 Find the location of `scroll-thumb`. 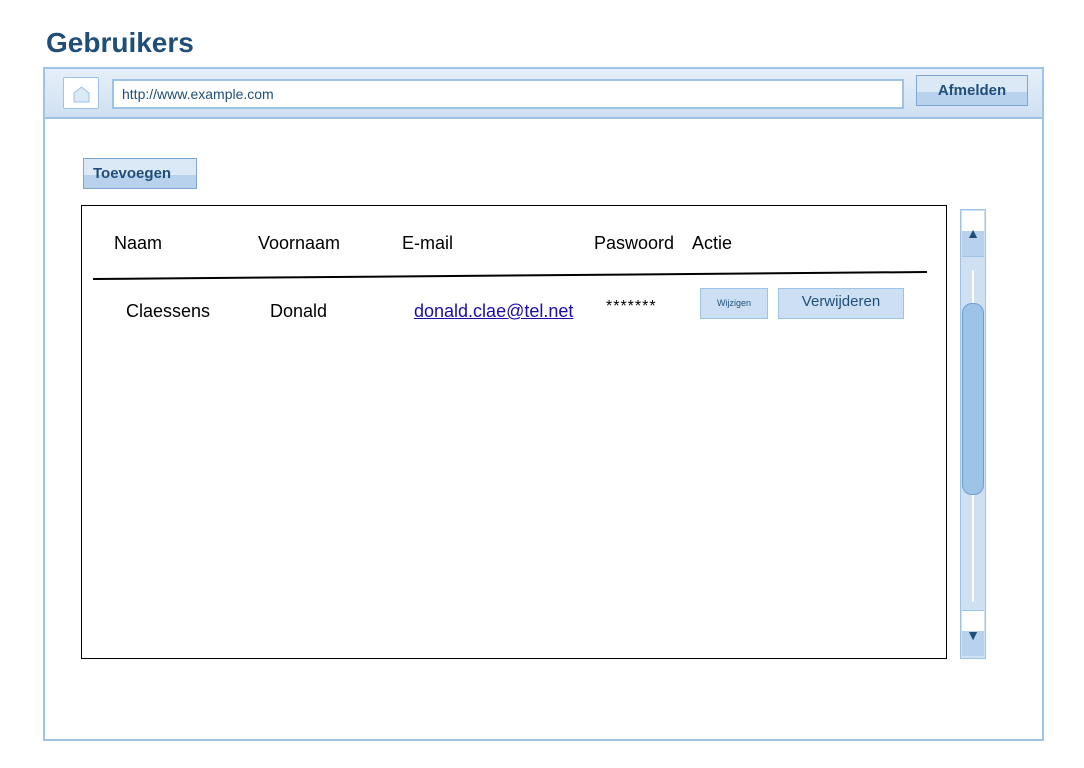

scroll-thumb is located at coordinates (973, 399).